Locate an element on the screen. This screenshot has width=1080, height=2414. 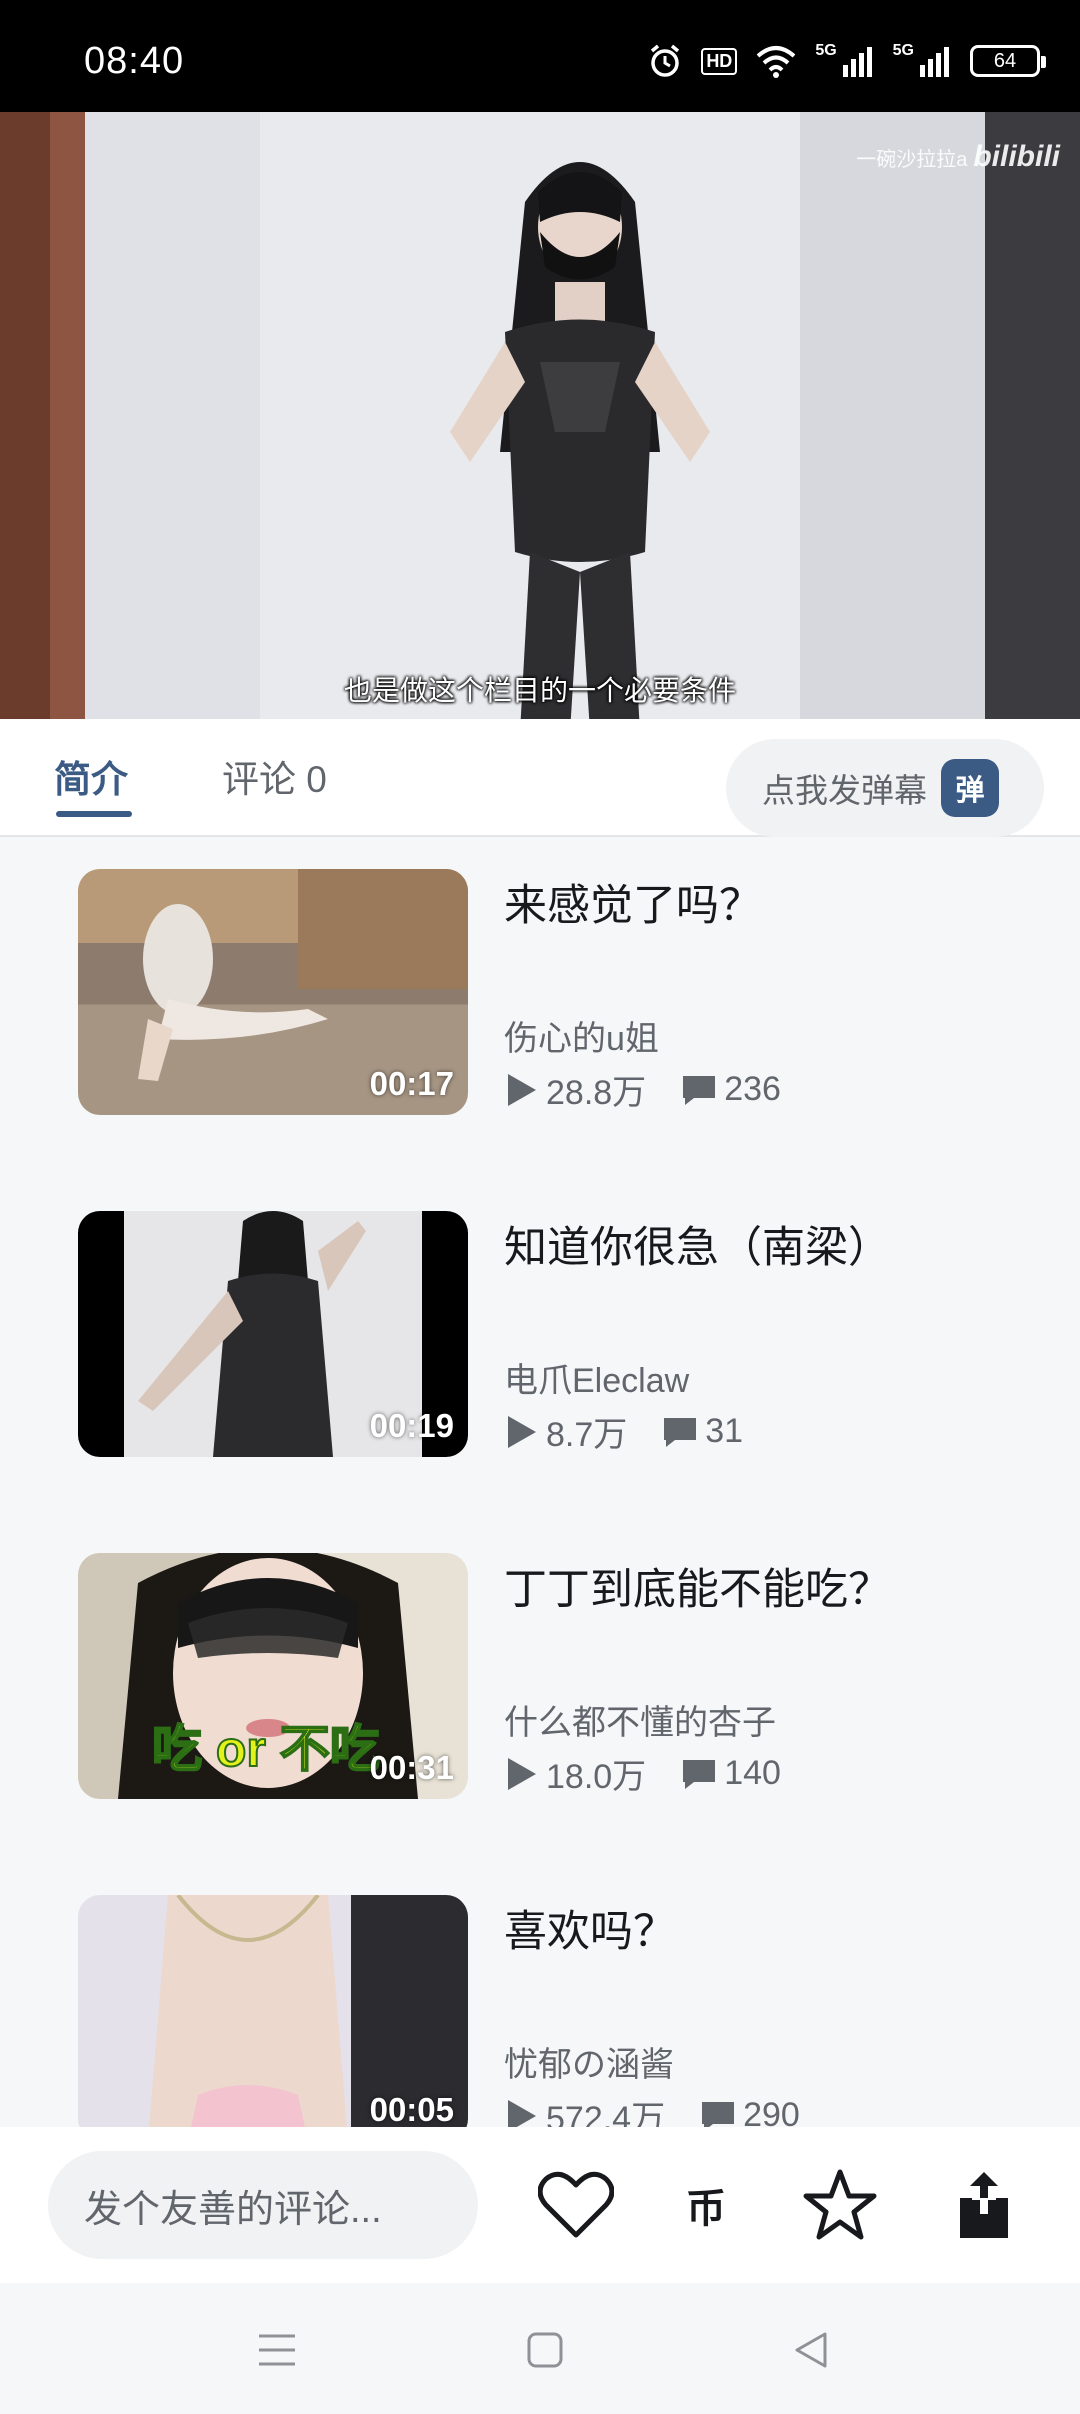
send-danmaku-button: 点我发弹幕 弹 is located at coordinates (885, 788).